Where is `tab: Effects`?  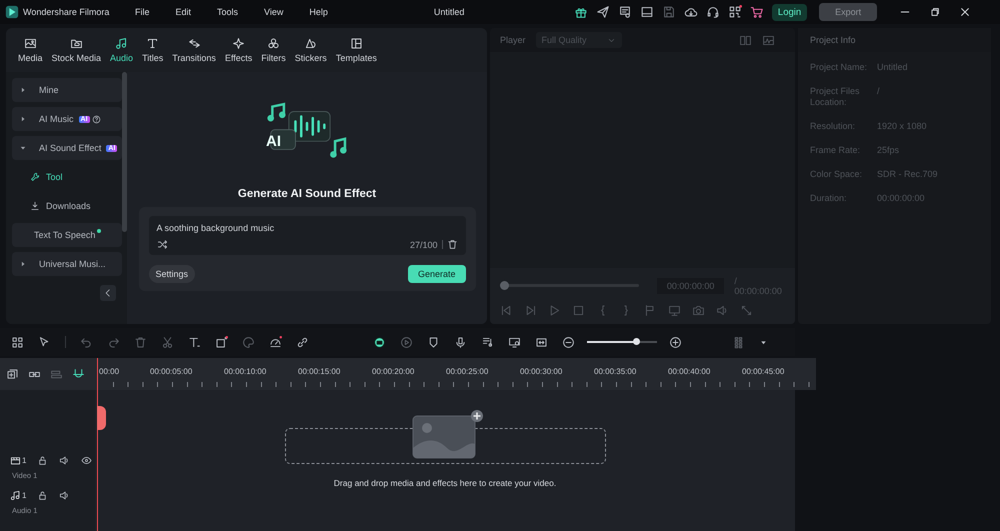
tab: Effects is located at coordinates (238, 50).